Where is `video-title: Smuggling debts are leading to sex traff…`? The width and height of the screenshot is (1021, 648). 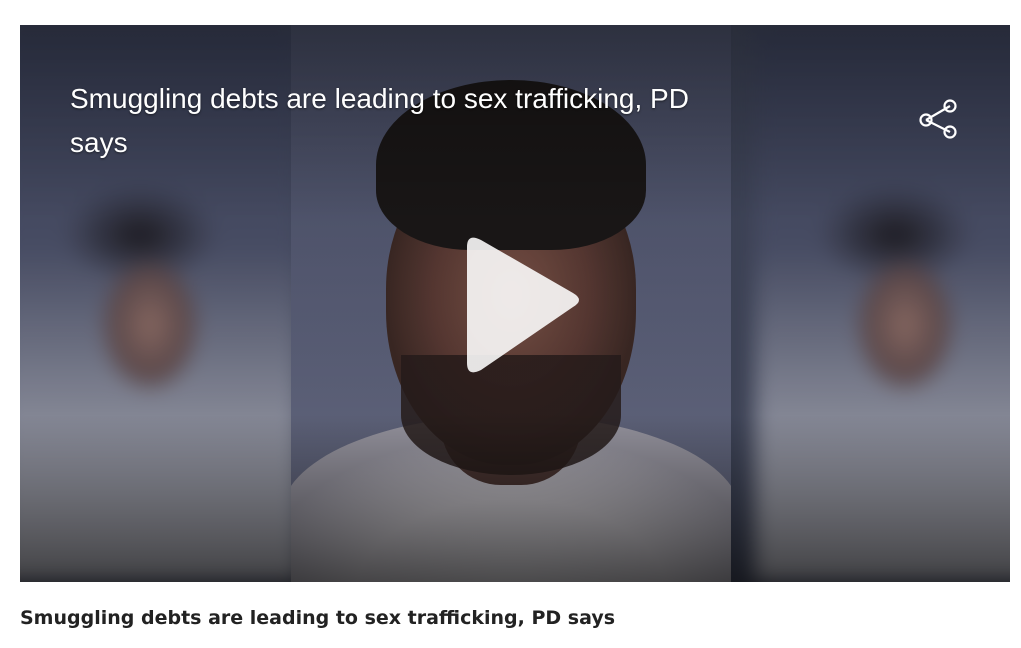
video-title: Smuggling debts are leading to sex traff… is located at coordinates (379, 120).